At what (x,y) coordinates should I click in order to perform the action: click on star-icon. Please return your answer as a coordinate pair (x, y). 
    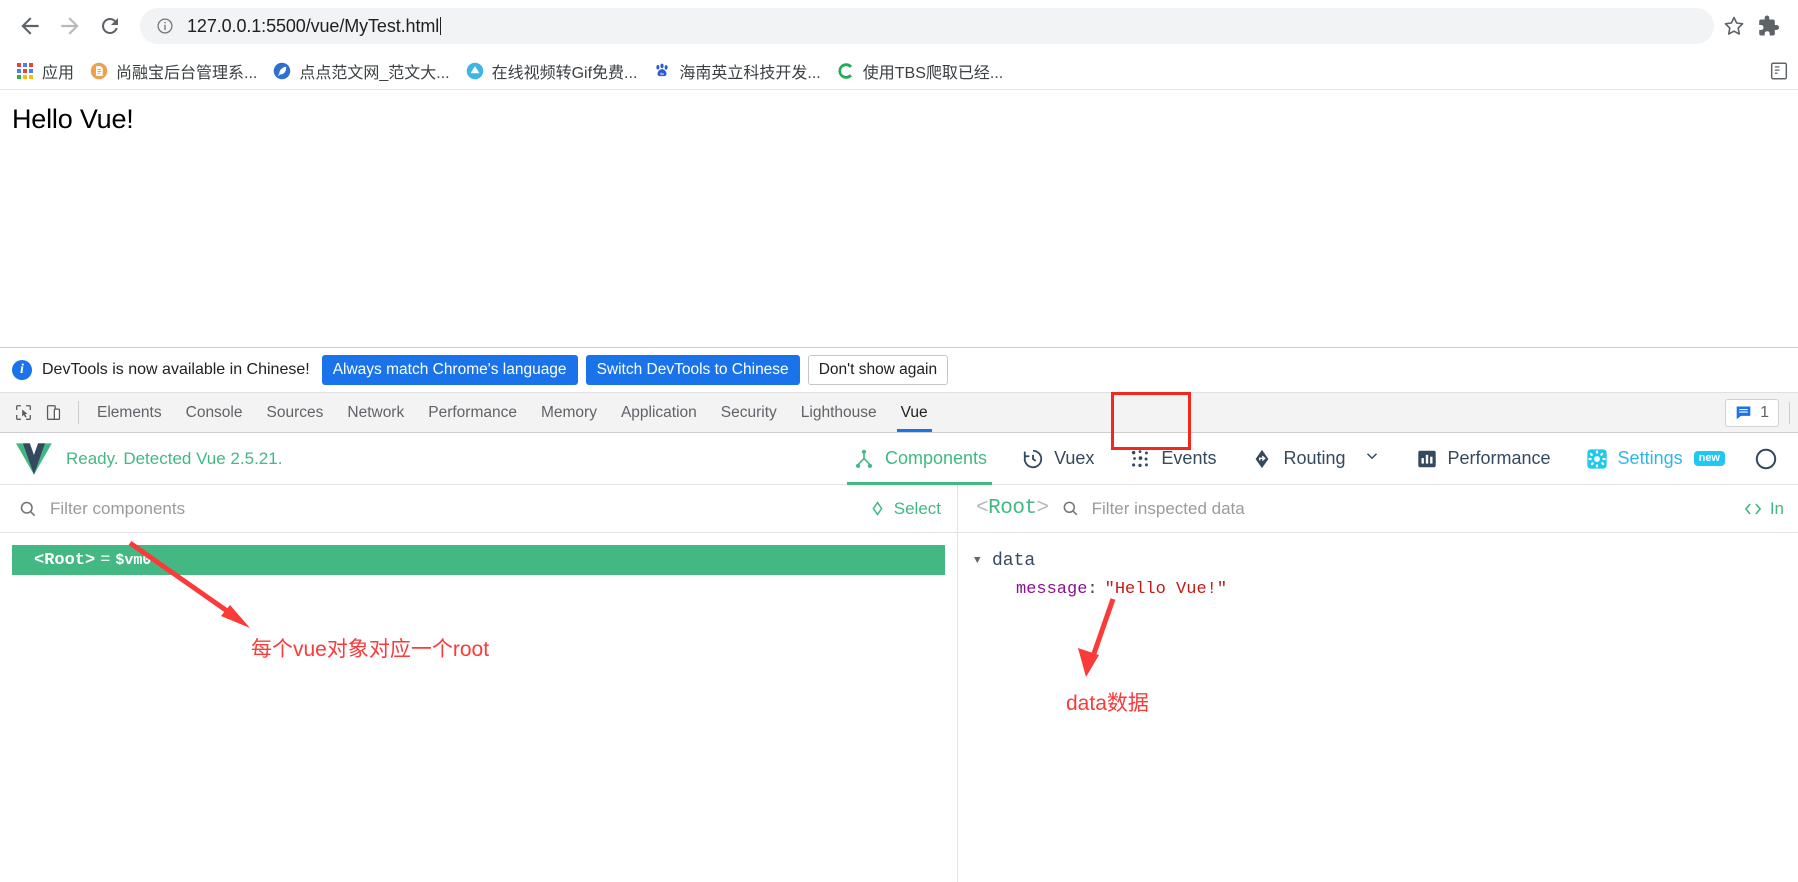
    Looking at the image, I should click on (1734, 25).